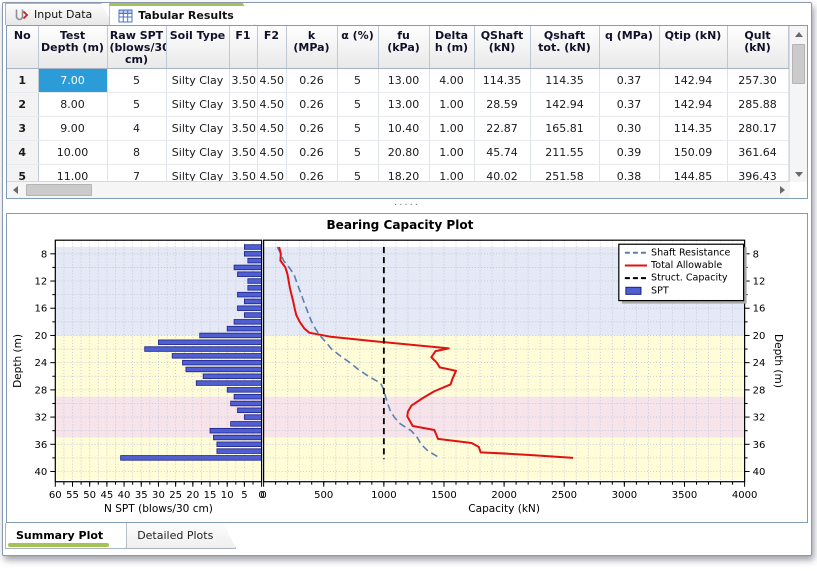 The height and width of the screenshot is (571, 817). What do you see at coordinates (452, 80) in the screenshot?
I see `table-cell: 4.00` at bounding box center [452, 80].